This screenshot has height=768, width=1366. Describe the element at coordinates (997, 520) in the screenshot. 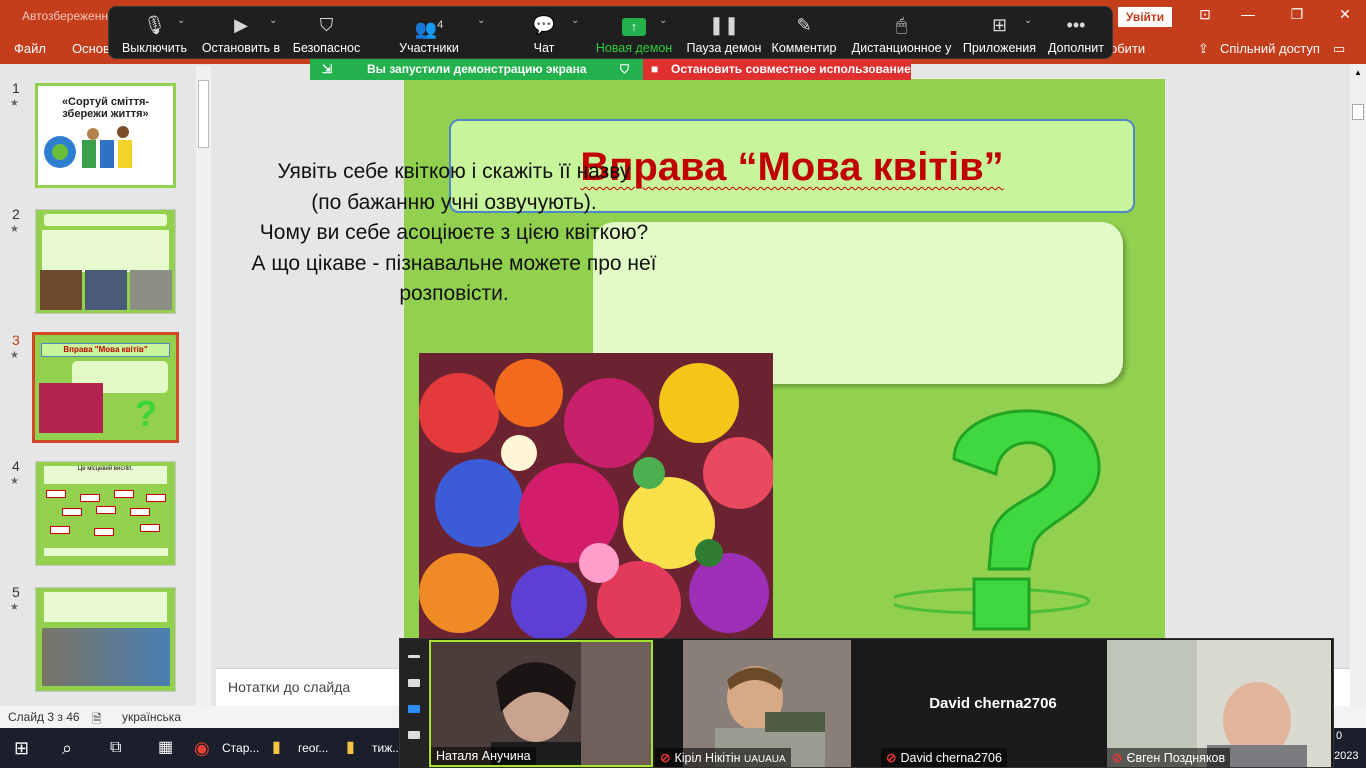

I see `question-mark-icon` at that location.